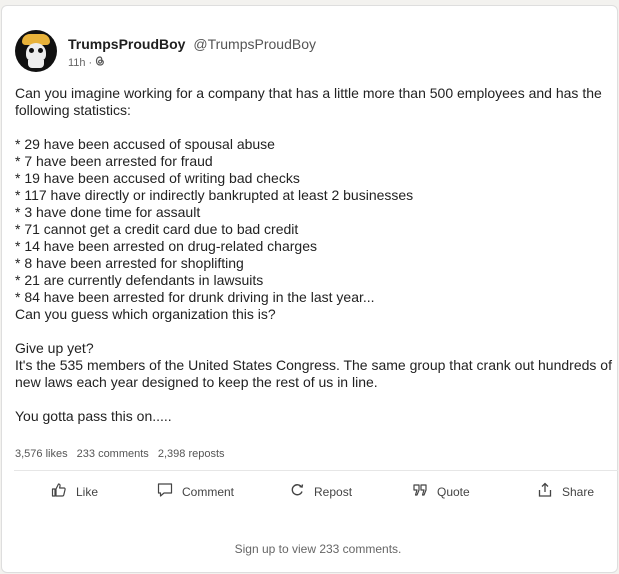 The height and width of the screenshot is (574, 619). Describe the element at coordinates (578, 491) in the screenshot. I see `share-label: Share` at that location.